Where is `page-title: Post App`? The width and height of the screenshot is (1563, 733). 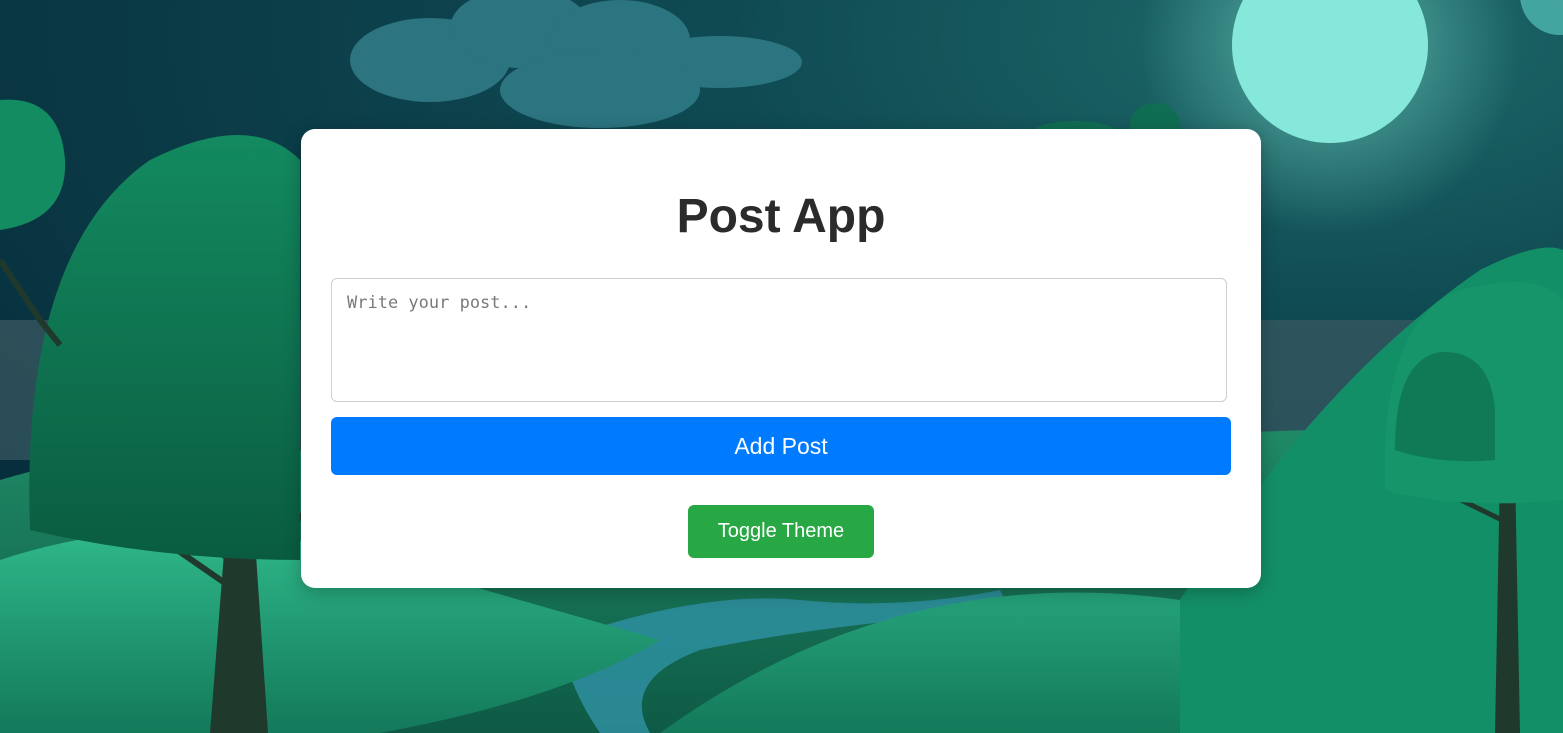 page-title: Post App is located at coordinates (781, 216).